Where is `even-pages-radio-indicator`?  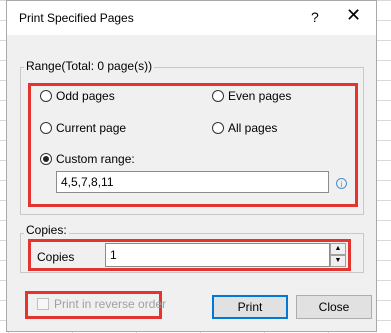
even-pages-radio-indicator is located at coordinates (218, 96).